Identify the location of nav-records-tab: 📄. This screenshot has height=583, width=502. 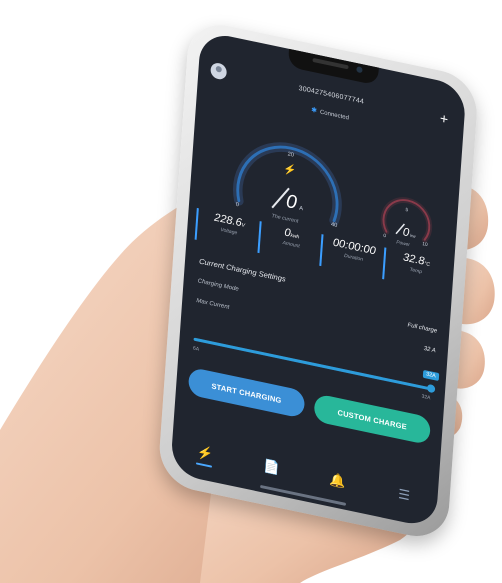
(272, 467).